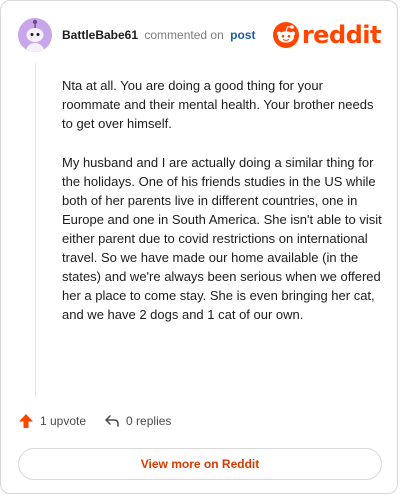 The height and width of the screenshot is (496, 400). What do you see at coordinates (242, 35) in the screenshot?
I see `post-link: post` at bounding box center [242, 35].